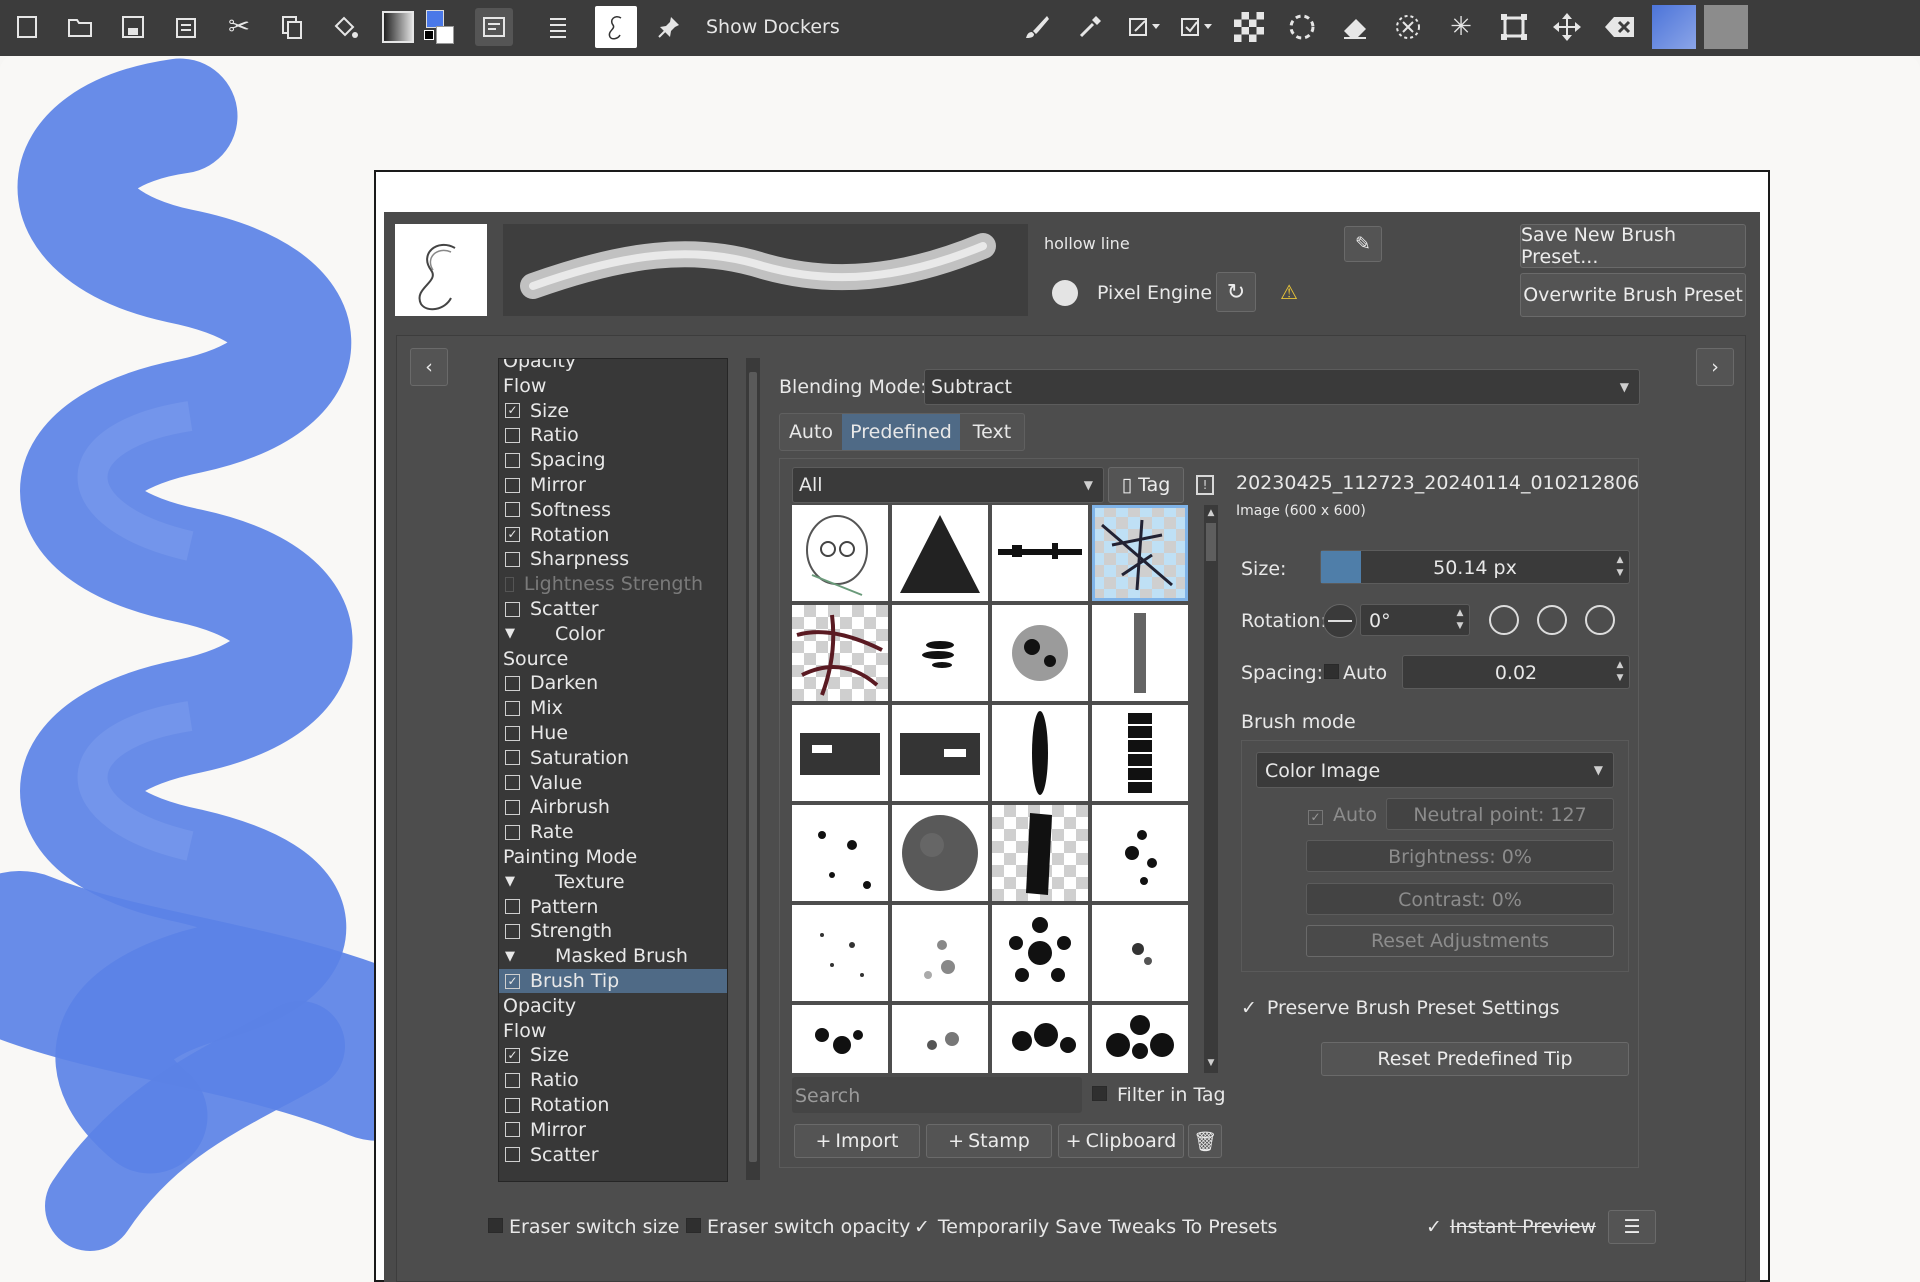 The width and height of the screenshot is (1920, 1282). Describe the element at coordinates (1500, 814) in the screenshot. I see `neutral-point-slider: Neutral point: 127` at that location.